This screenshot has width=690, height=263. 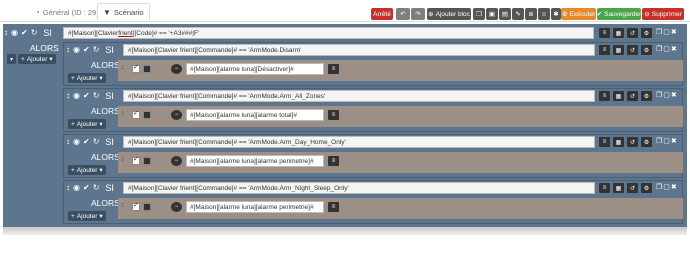 What do you see at coordinates (632, 33) in the screenshot?
I see `outer-cond-history-icon: ↺` at bounding box center [632, 33].